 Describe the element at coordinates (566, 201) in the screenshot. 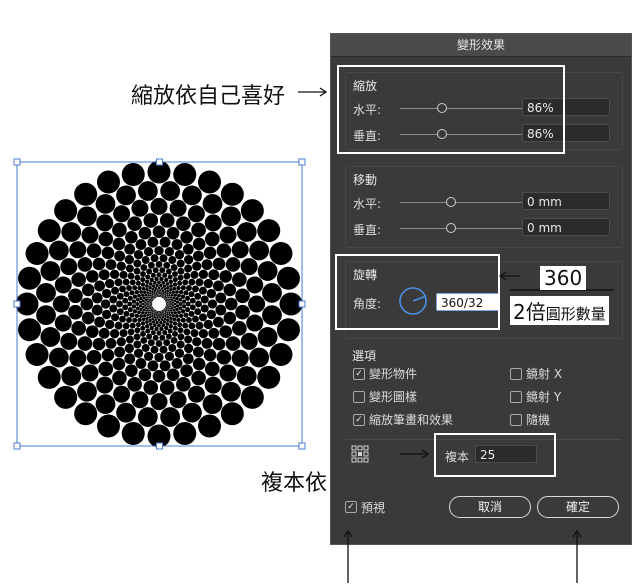

I see `move-horizontal-field: 0 mm` at that location.